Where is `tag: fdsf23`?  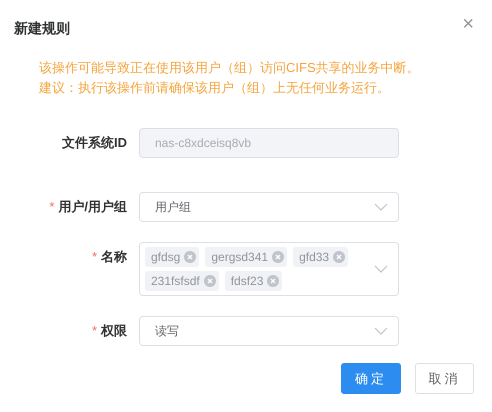 tag: fdsf23 is located at coordinates (253, 281).